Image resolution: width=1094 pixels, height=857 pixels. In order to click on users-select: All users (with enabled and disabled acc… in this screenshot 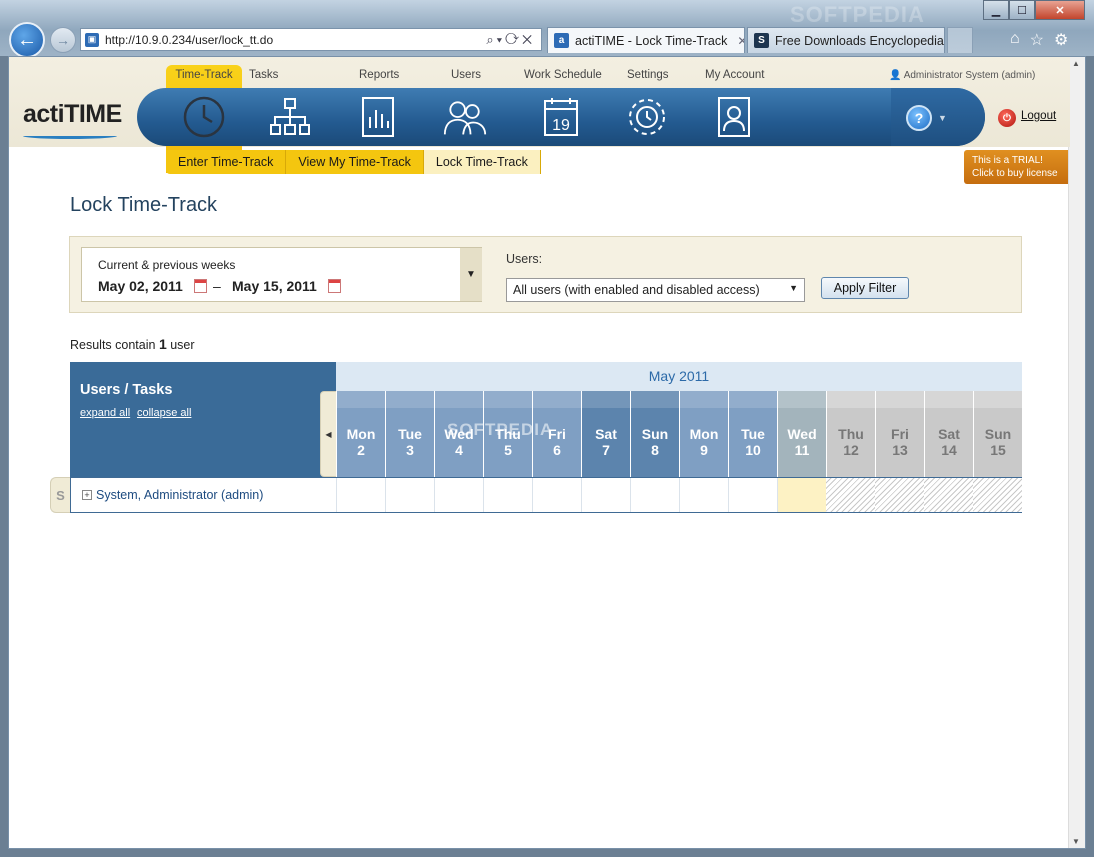, I will do `click(655, 290)`.